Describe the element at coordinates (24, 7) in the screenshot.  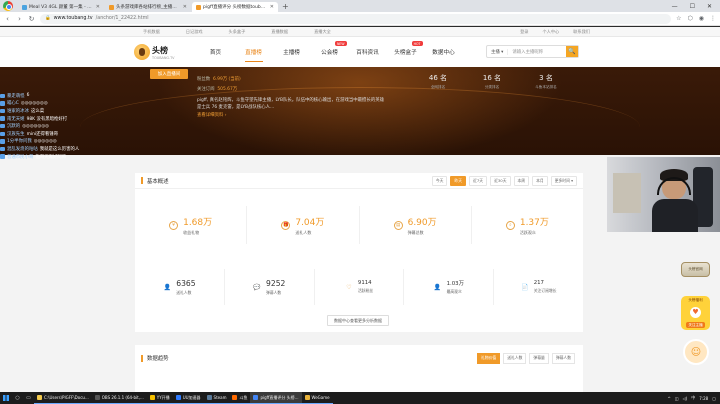
I see `tab-favicon-icon` at that location.